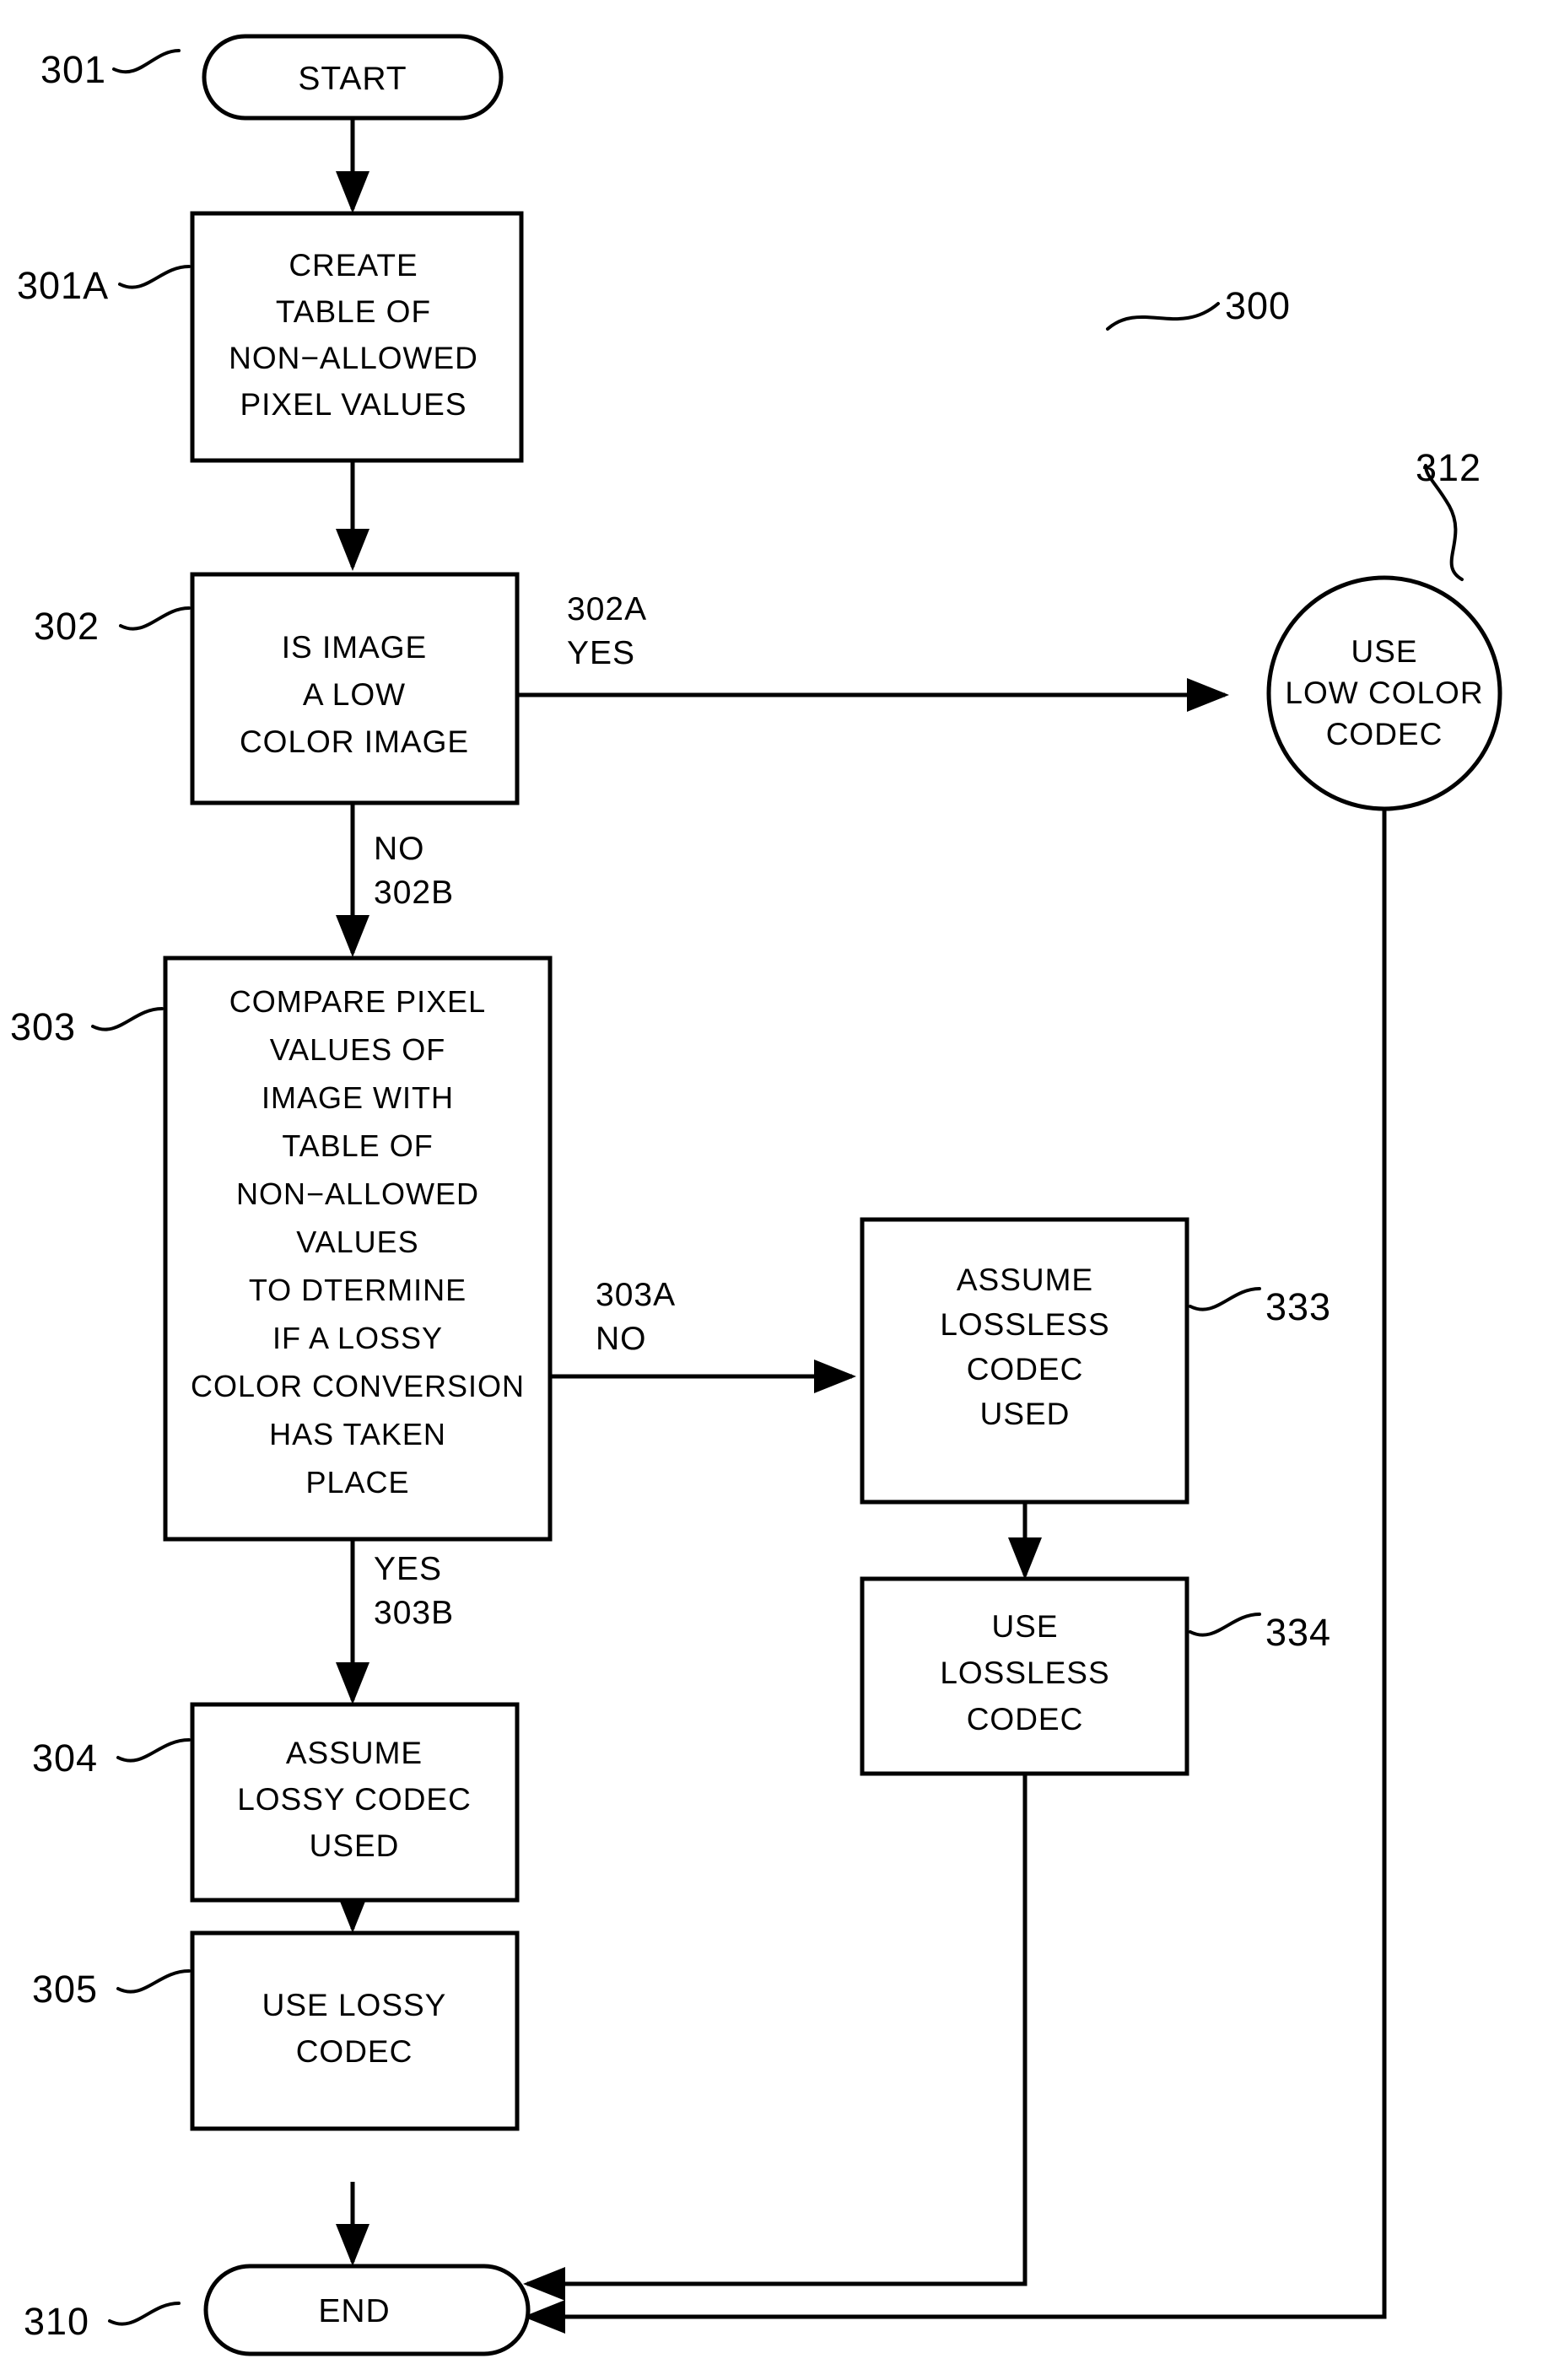  I want to click on ref-334: 334, so click(1298, 1632).